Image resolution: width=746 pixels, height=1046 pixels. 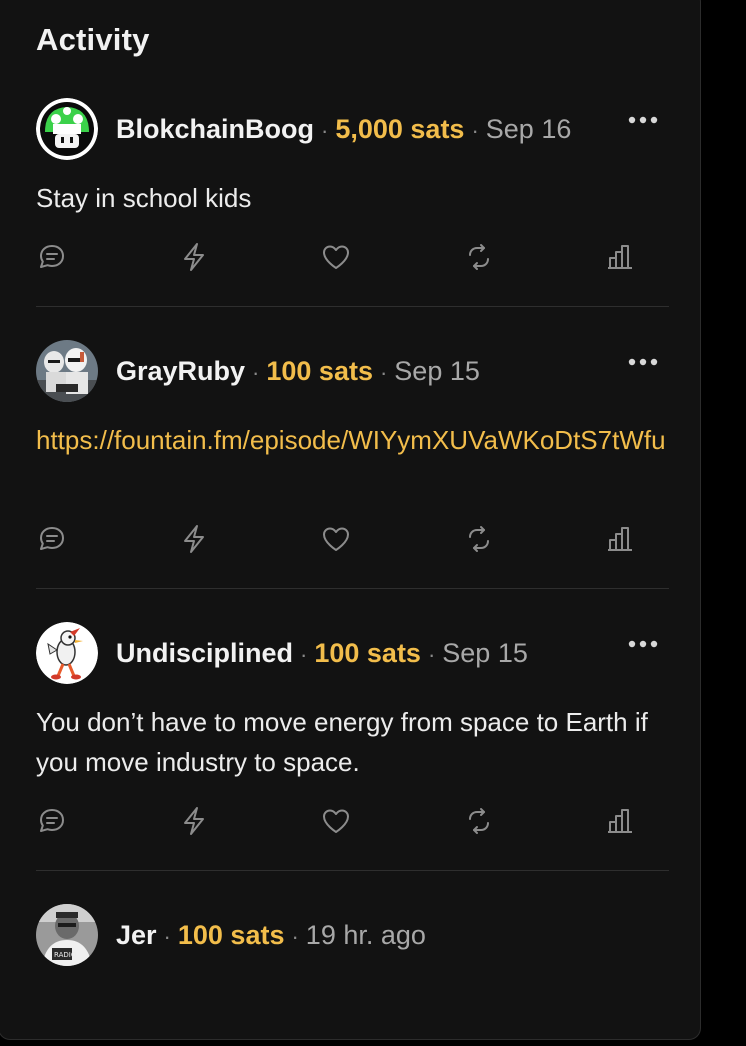 I want to click on post-meta: Jer · 100 sats · 19 hr. ago, so click(x=271, y=936).